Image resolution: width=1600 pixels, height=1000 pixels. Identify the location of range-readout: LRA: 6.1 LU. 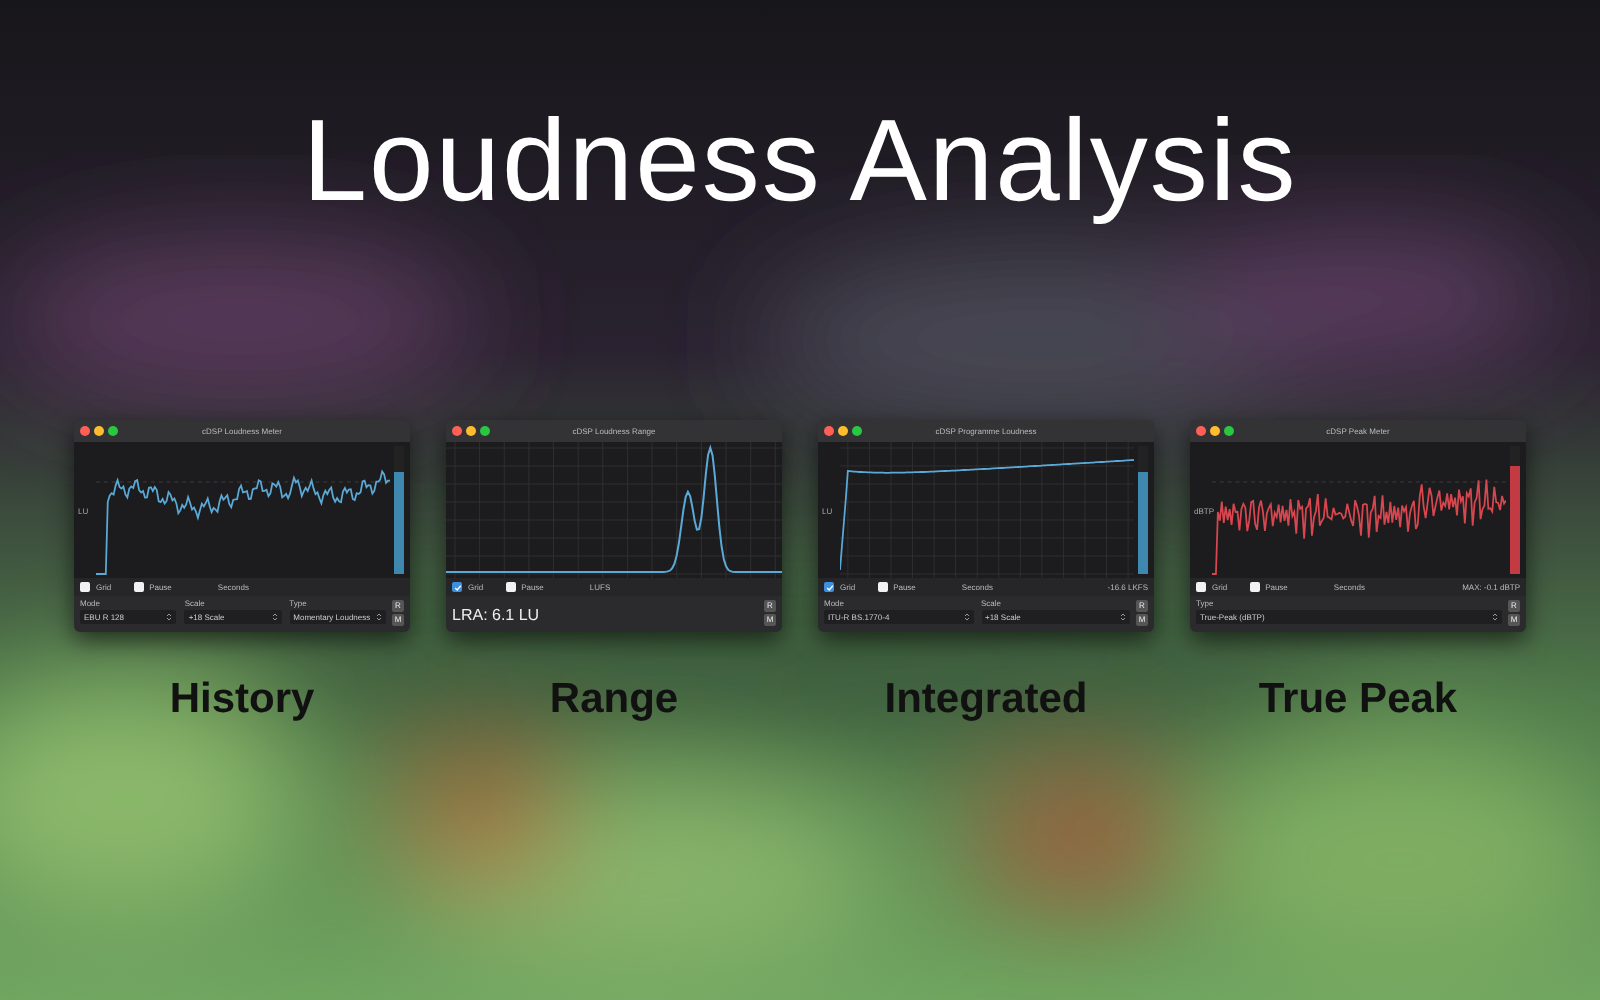
(497, 614).